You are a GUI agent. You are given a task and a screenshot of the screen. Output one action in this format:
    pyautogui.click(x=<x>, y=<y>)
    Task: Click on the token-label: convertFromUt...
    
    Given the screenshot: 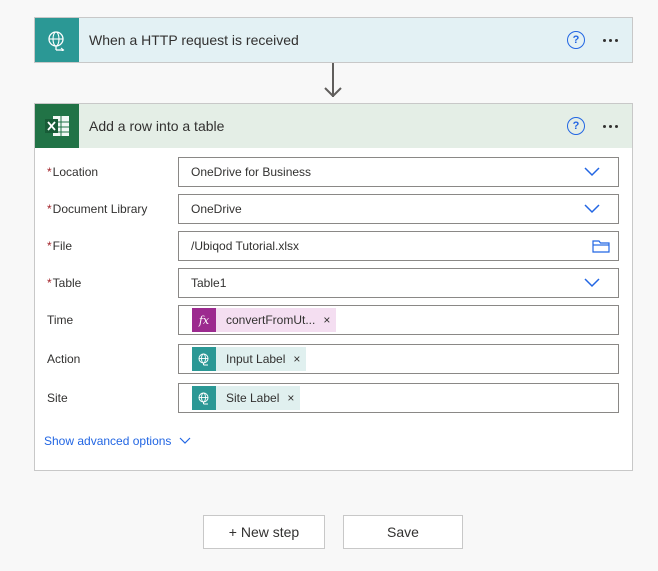 What is the action you would take?
    pyautogui.click(x=271, y=320)
    